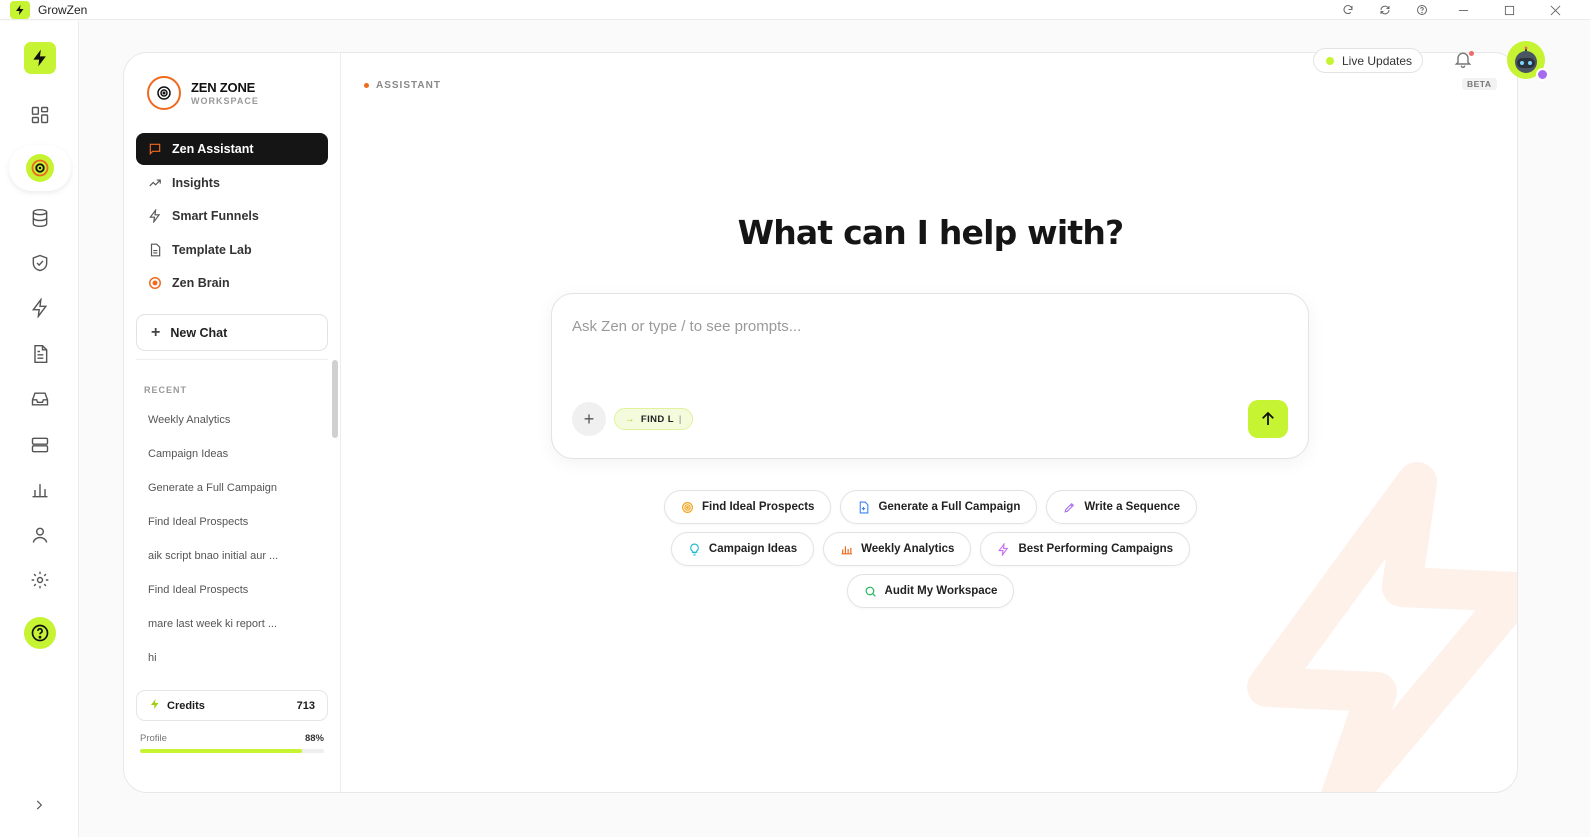 This screenshot has height=837, width=1590. Describe the element at coordinates (630, 419) in the screenshot. I see `arrow-right-icon: →` at that location.